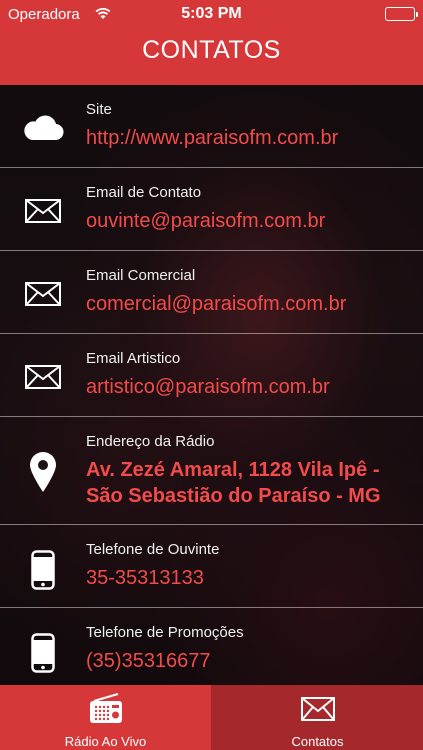  What do you see at coordinates (153, 549) in the screenshot?
I see `contact-label: Telefone de Ouvinte` at bounding box center [153, 549].